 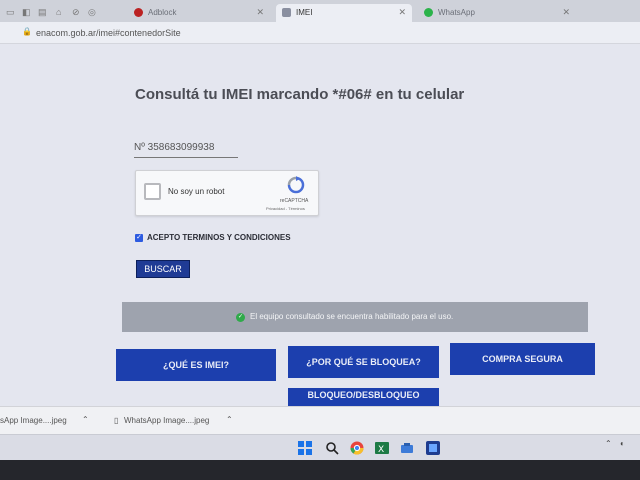 I want to click on browser-icon, so click(x=433, y=448).